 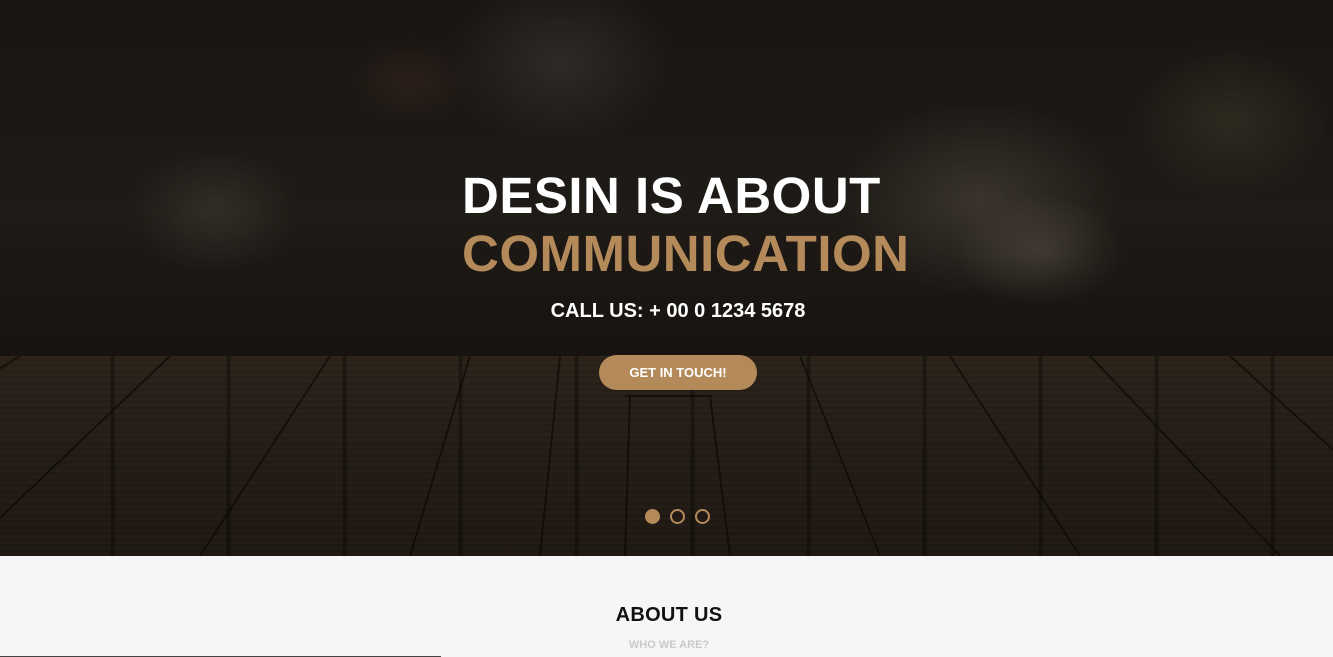 I want to click on hero-headline-line1: DESIN IS ABOUT, so click(x=671, y=195).